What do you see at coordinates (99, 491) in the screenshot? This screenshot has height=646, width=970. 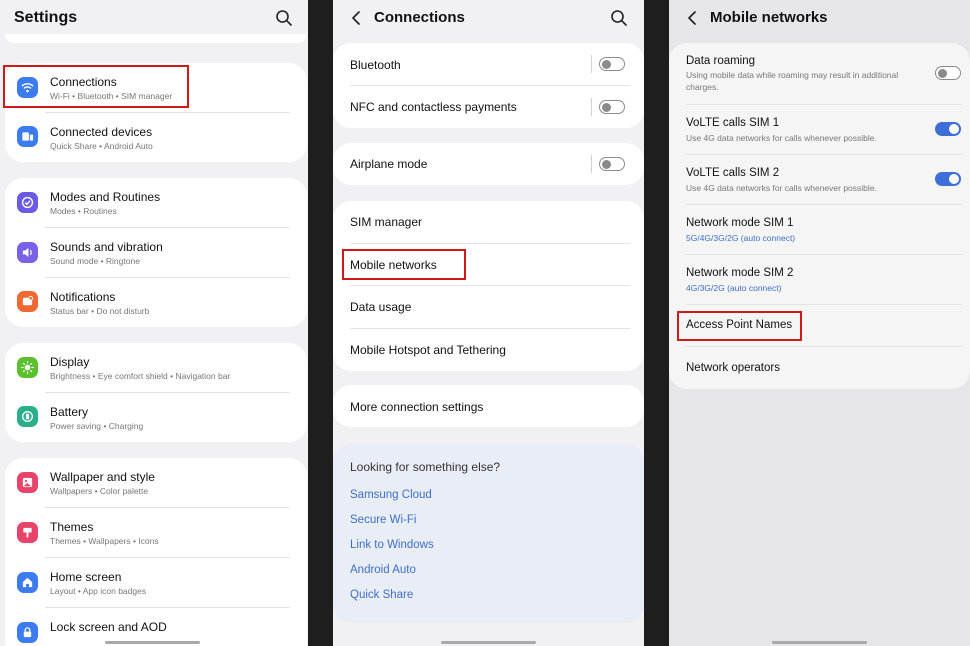 I see `item-subtitle: Wallpapers • Color palette` at bounding box center [99, 491].